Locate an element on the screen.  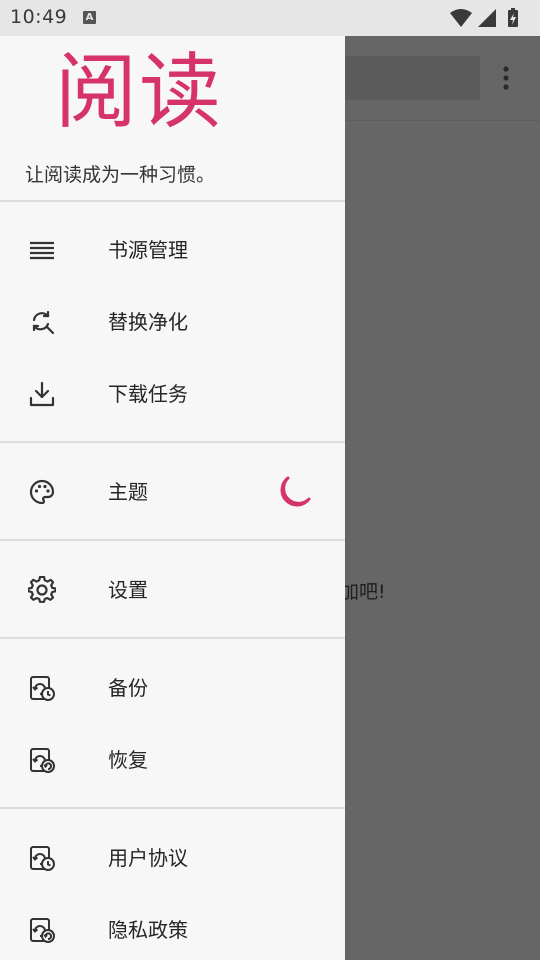
app-logo: 阅读 is located at coordinates (139, 92).